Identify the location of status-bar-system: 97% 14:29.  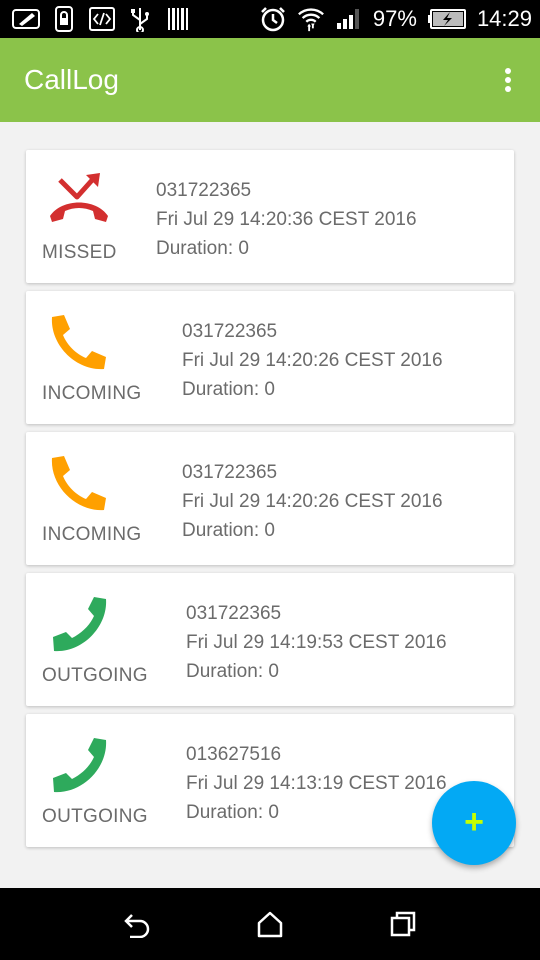
(395, 19).